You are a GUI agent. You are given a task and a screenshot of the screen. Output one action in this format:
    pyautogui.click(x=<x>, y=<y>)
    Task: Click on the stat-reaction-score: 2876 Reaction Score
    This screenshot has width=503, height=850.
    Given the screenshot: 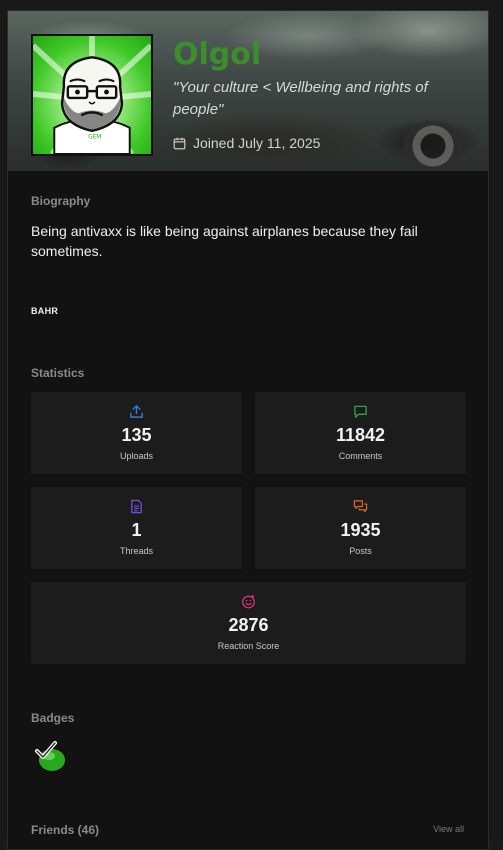 What is the action you would take?
    pyautogui.click(x=248, y=623)
    